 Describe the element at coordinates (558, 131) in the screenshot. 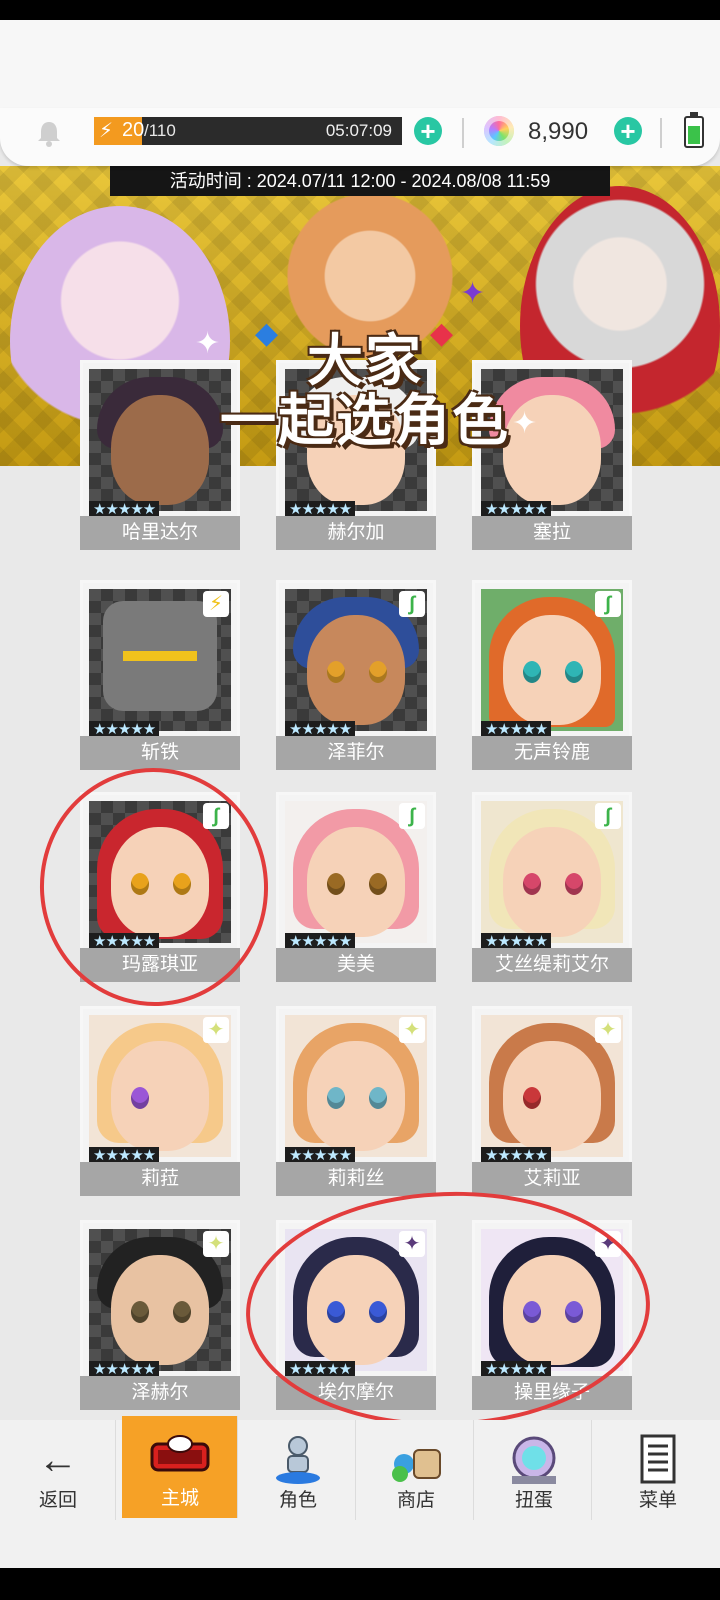

I see `gem-count: 8,990` at that location.